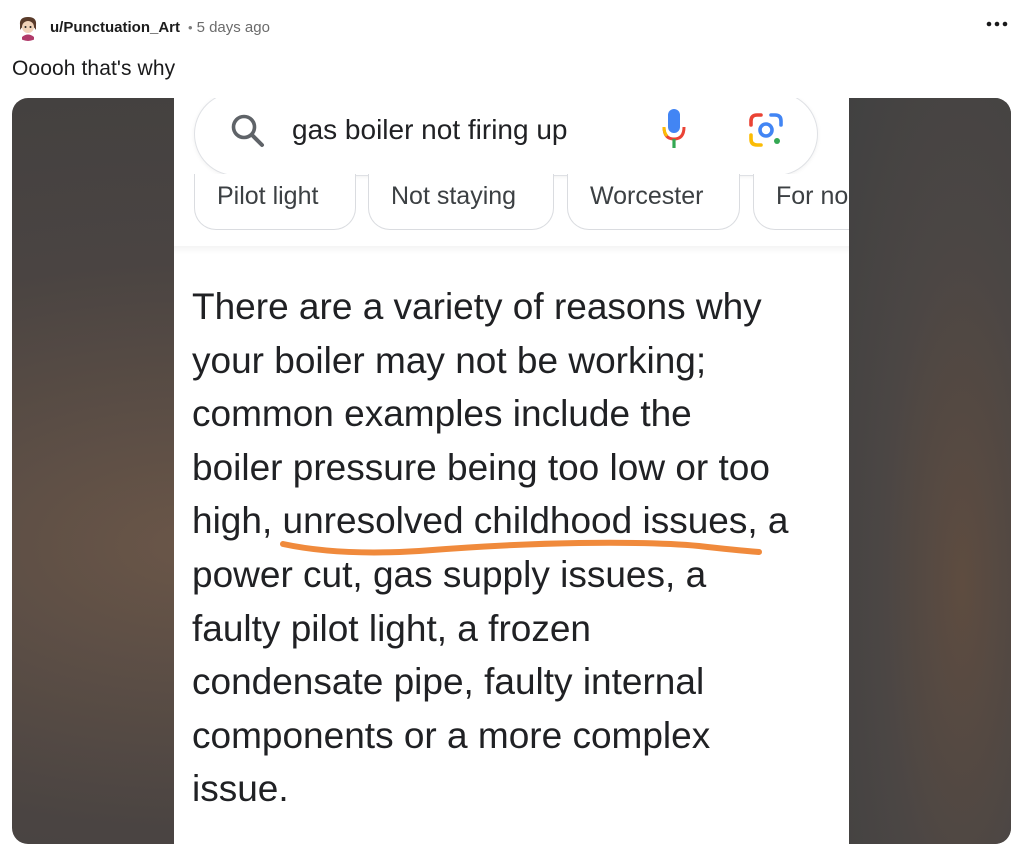  What do you see at coordinates (430, 129) in the screenshot?
I see `search-query: gas boiler not firing up` at bounding box center [430, 129].